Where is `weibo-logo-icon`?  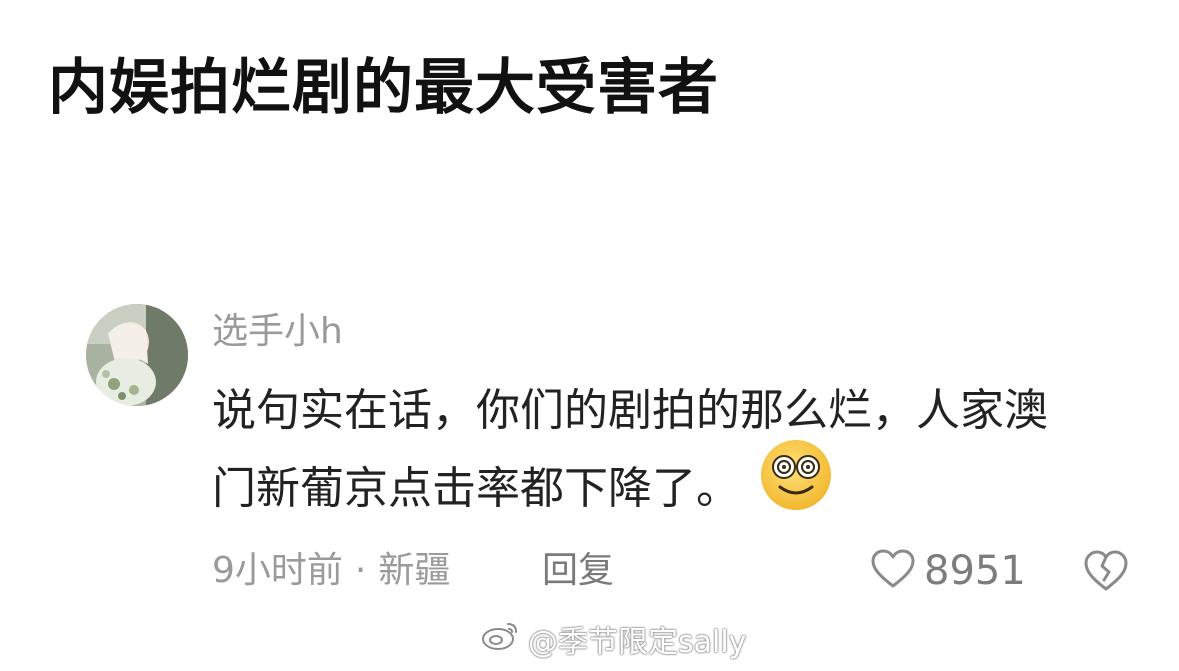 weibo-logo-icon is located at coordinates (500, 639).